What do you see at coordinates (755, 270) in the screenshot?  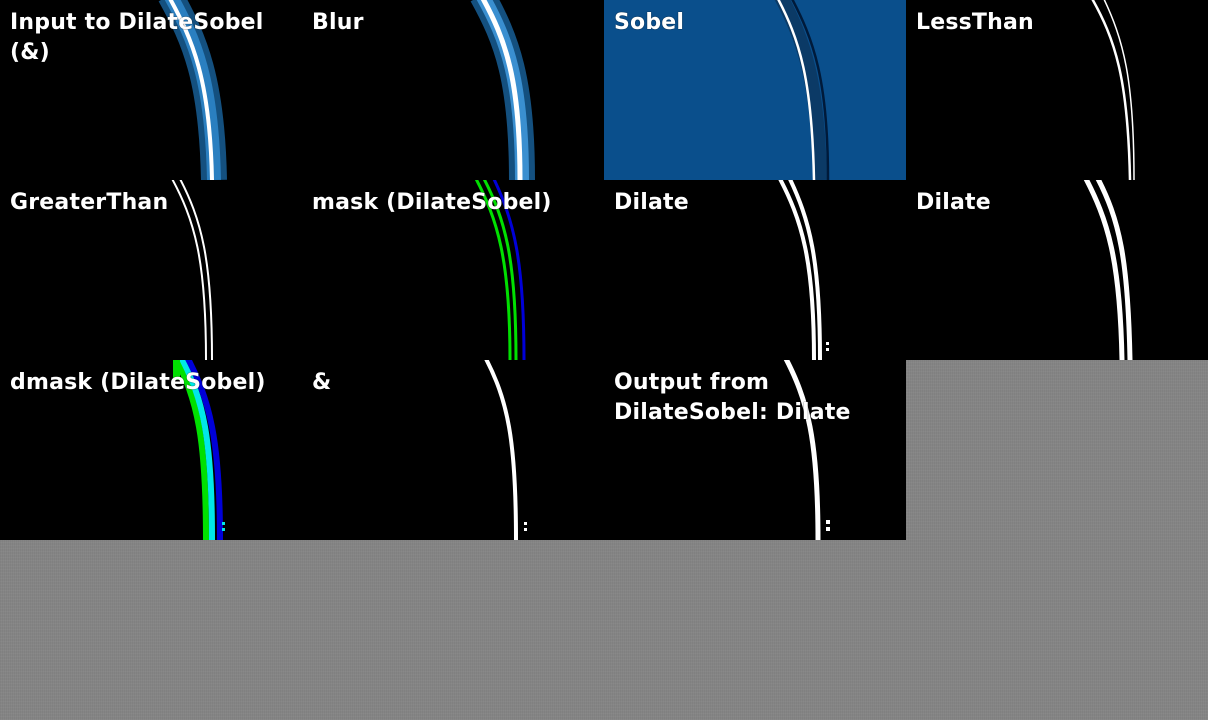 I see `panel-dilate-1: Dilate` at bounding box center [755, 270].